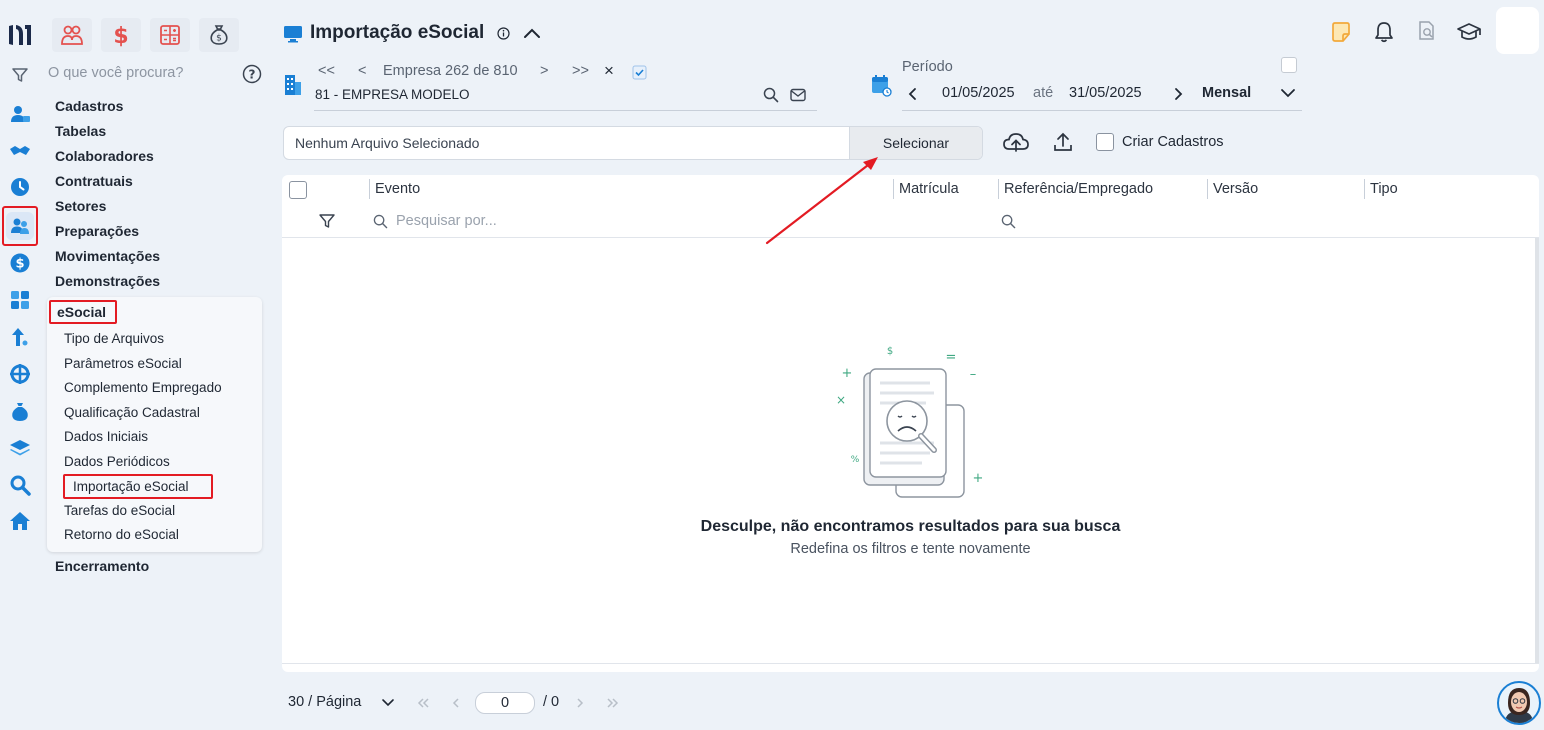 Image resolution: width=1544 pixels, height=730 pixels. What do you see at coordinates (324, 702) in the screenshot?
I see `per-page-select: 30 / Página` at bounding box center [324, 702].